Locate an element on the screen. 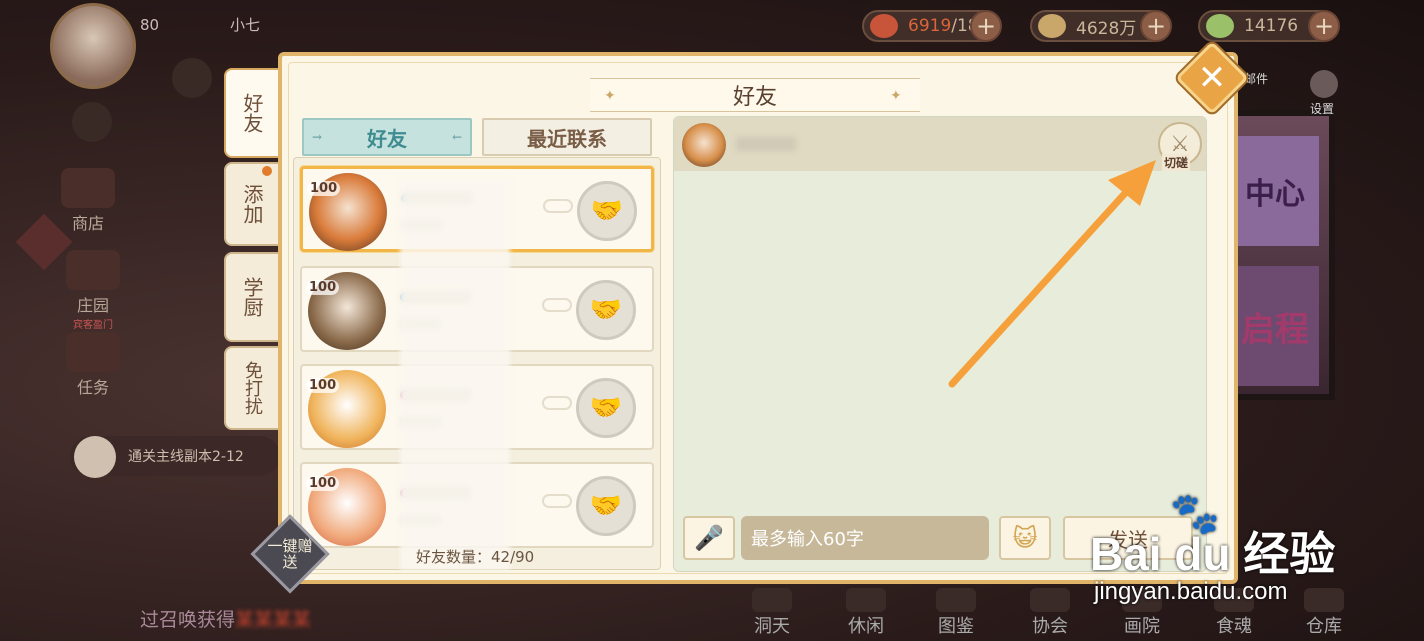 This screenshot has height=641, width=1424. duel-label: 切磋 is located at coordinates (1176, 162).